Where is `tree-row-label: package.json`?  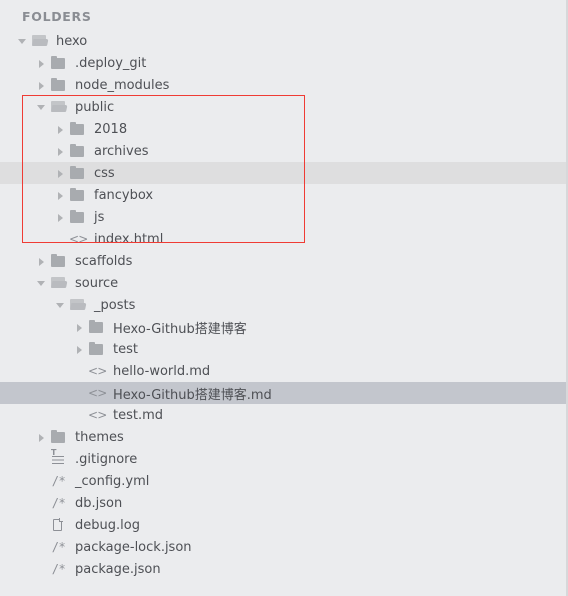
tree-row-label: package.json is located at coordinates (118, 569).